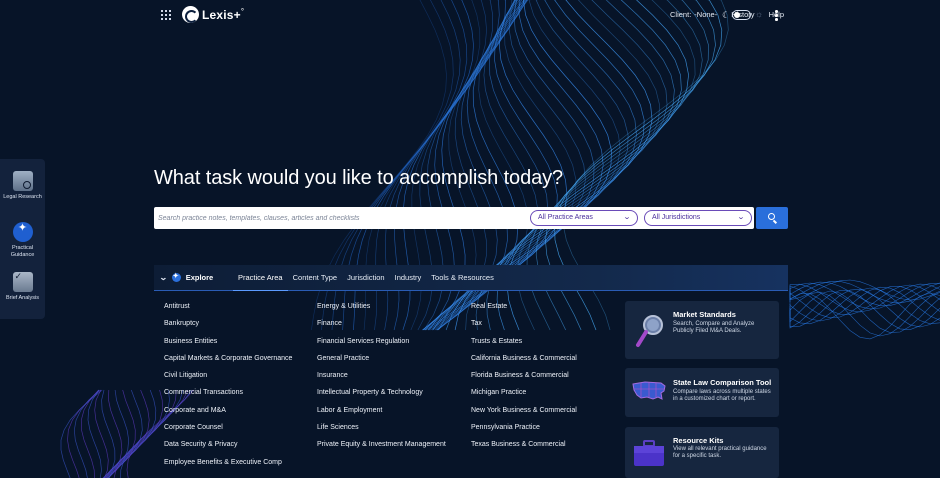  What do you see at coordinates (315, 278) in the screenshot?
I see `tab-content-type: Content Type` at bounding box center [315, 278].